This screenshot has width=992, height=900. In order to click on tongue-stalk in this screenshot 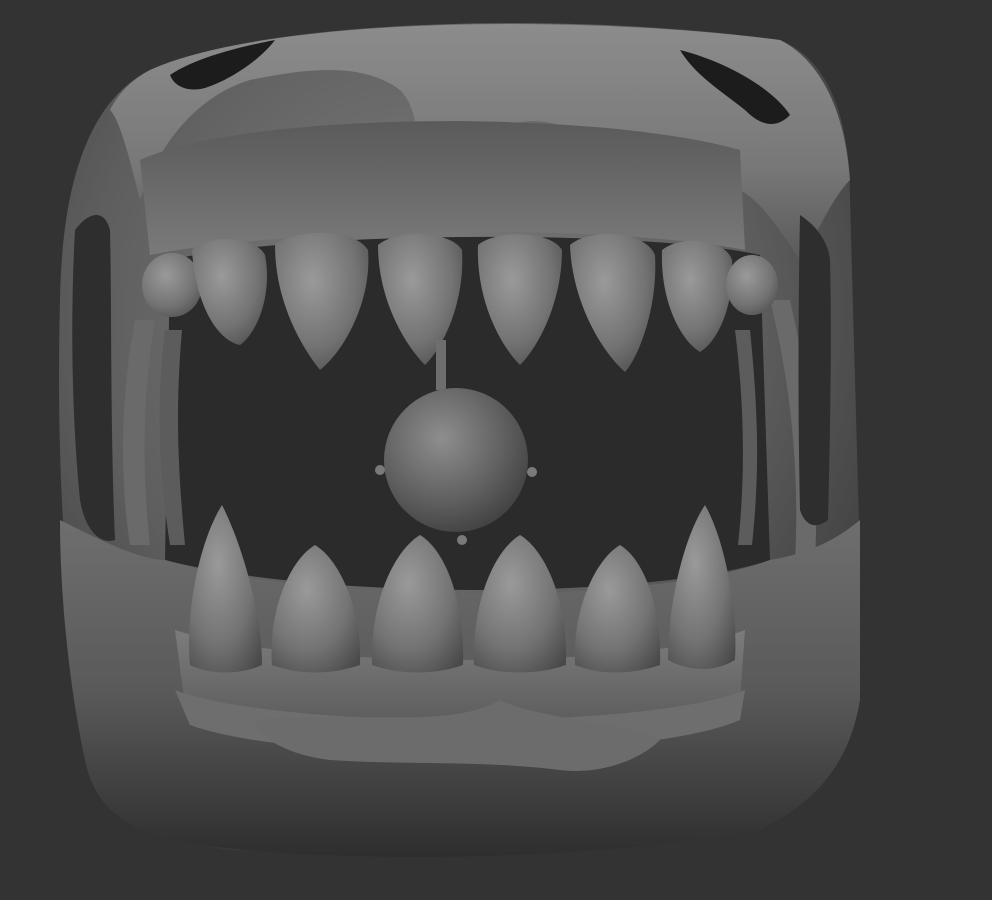, I will do `click(441, 365)`.